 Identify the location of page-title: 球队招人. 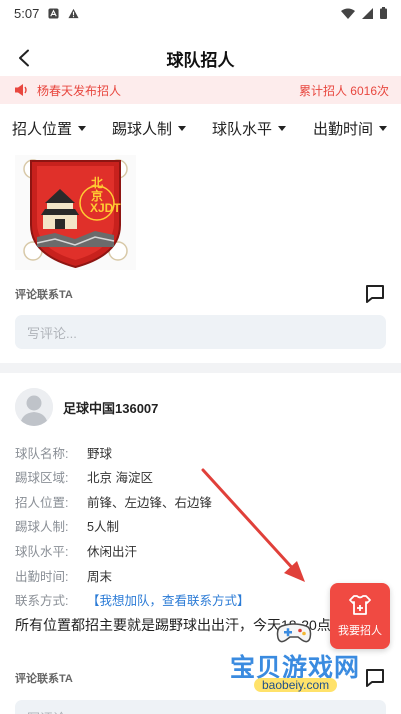
(200, 60).